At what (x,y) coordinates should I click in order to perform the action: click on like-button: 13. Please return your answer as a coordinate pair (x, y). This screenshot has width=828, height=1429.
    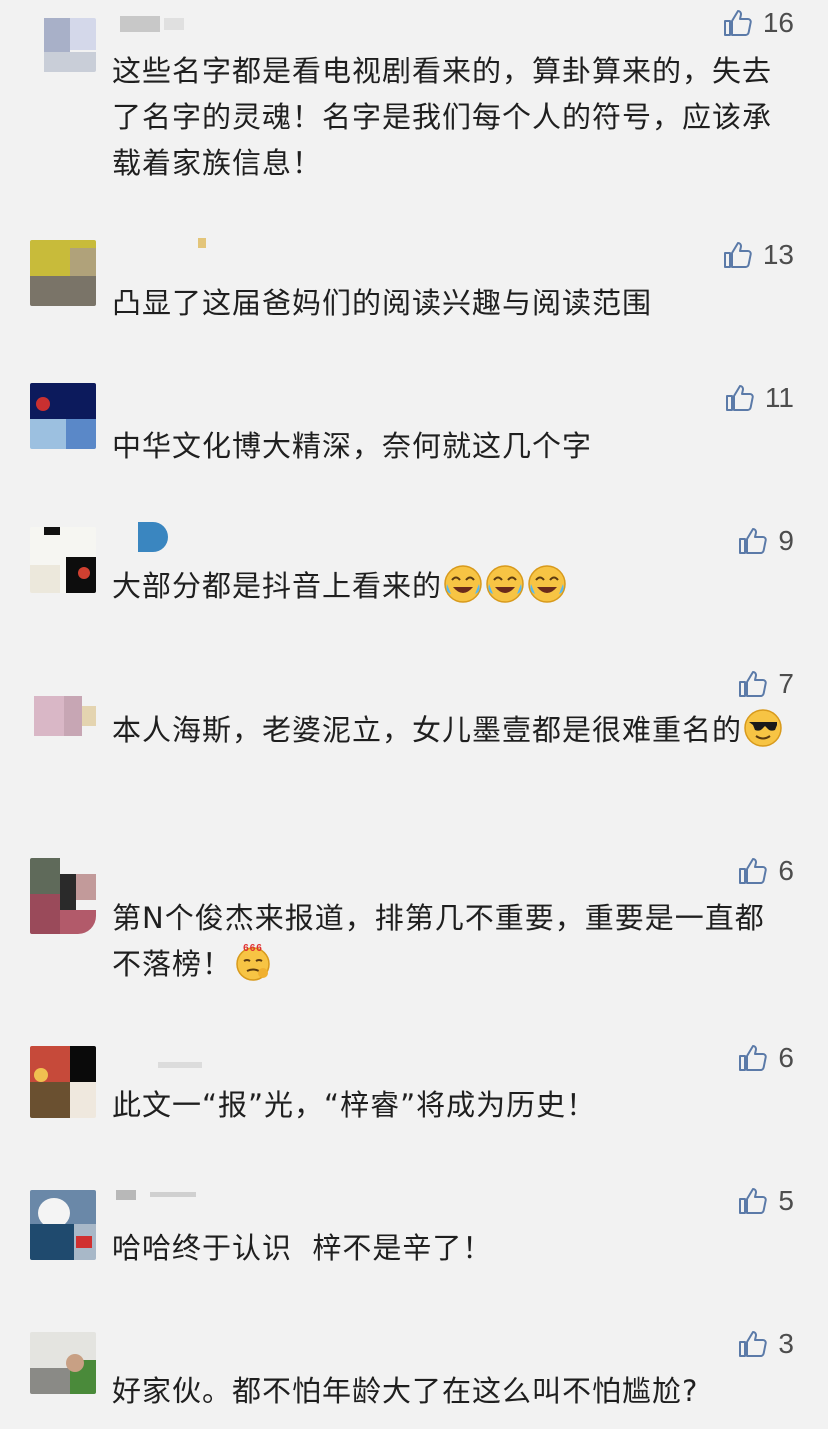
    Looking at the image, I should click on (757, 255).